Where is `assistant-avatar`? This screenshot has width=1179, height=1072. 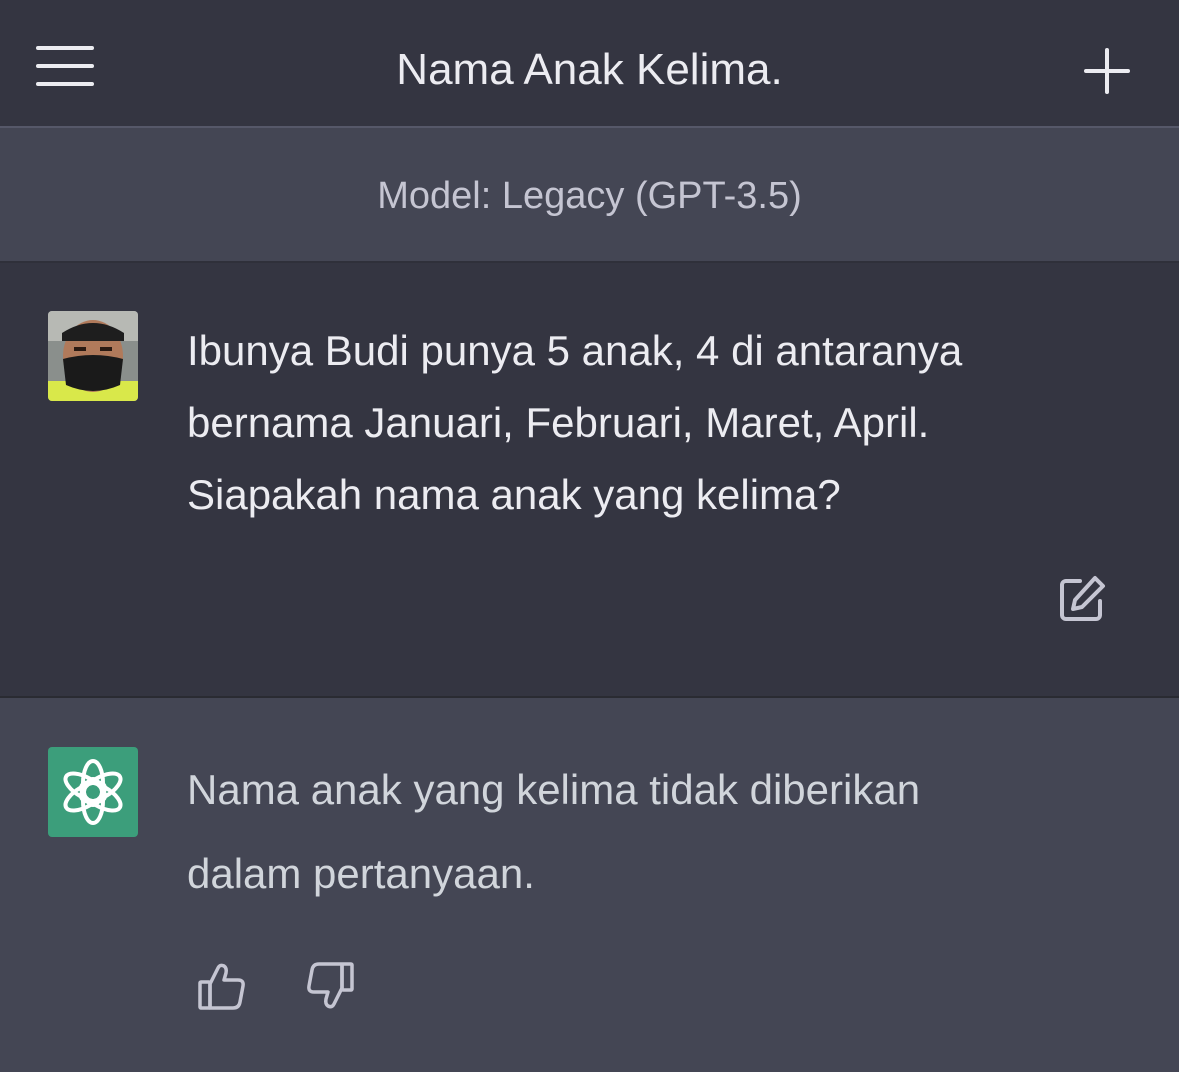 assistant-avatar is located at coordinates (93, 792).